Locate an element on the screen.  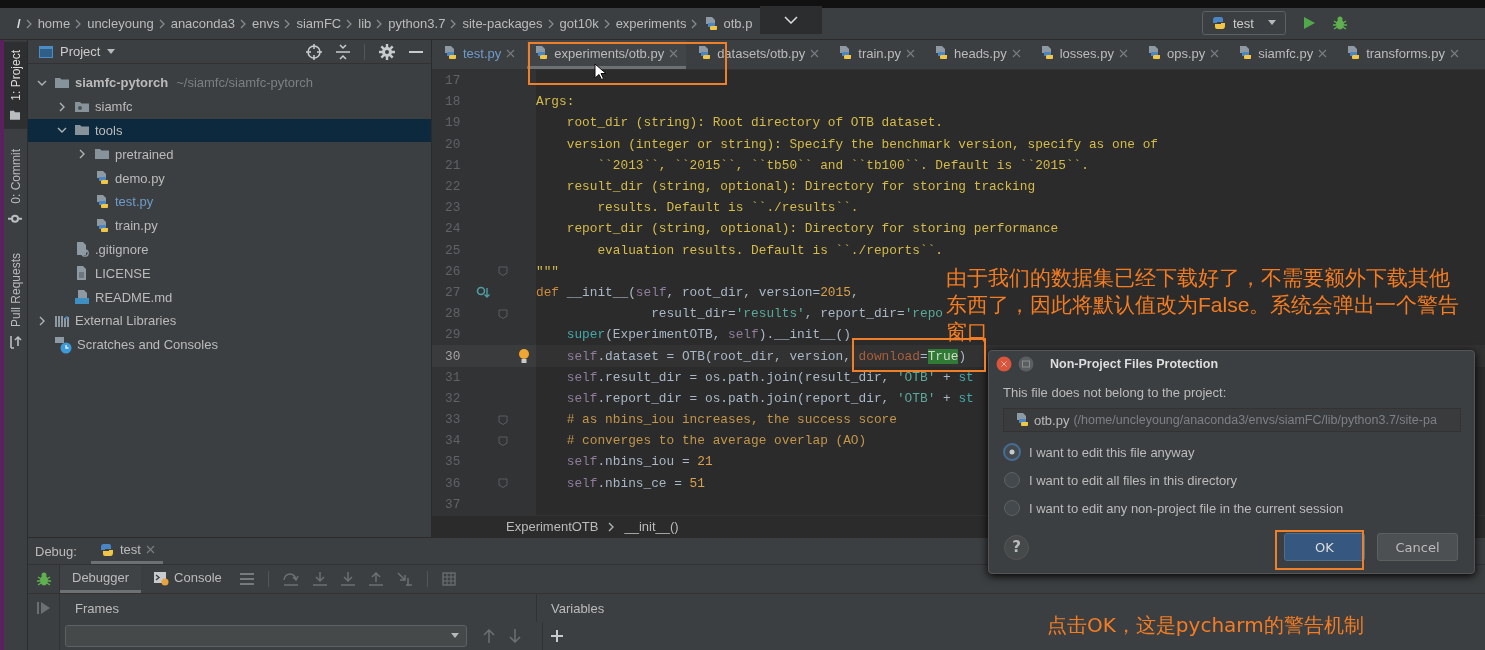
code-line: self.dataset = OTB(root_dir, version, download=True) is located at coordinates (766, 356).